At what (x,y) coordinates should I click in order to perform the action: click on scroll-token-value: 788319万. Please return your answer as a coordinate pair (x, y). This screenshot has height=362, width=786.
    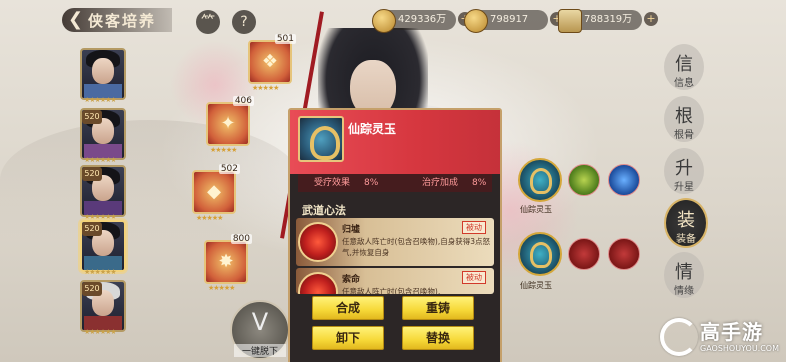
    Looking at the image, I should click on (608, 19).